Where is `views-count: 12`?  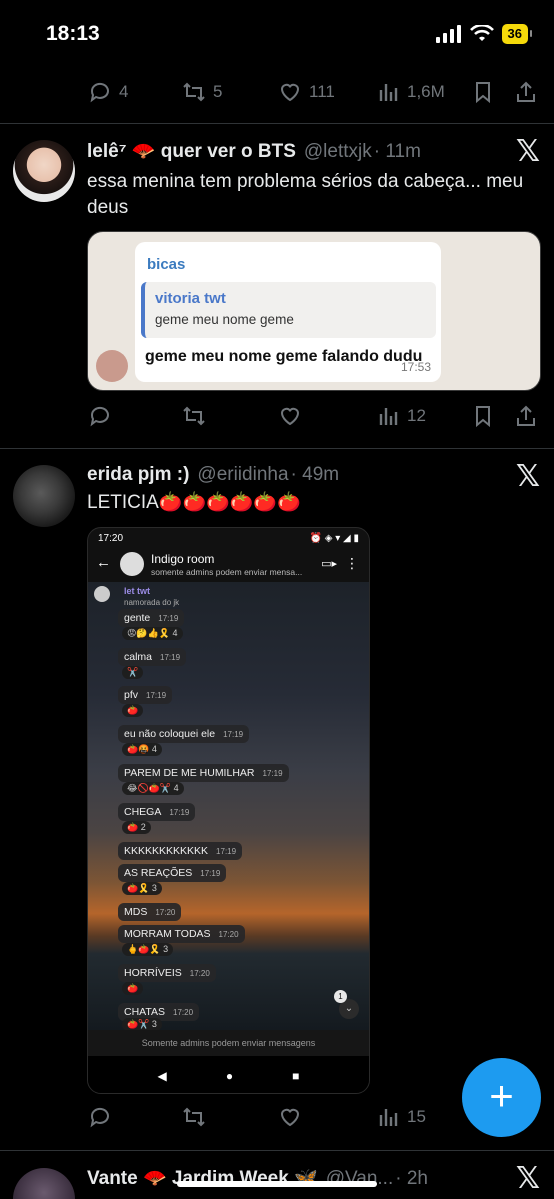 views-count: 12 is located at coordinates (416, 415).